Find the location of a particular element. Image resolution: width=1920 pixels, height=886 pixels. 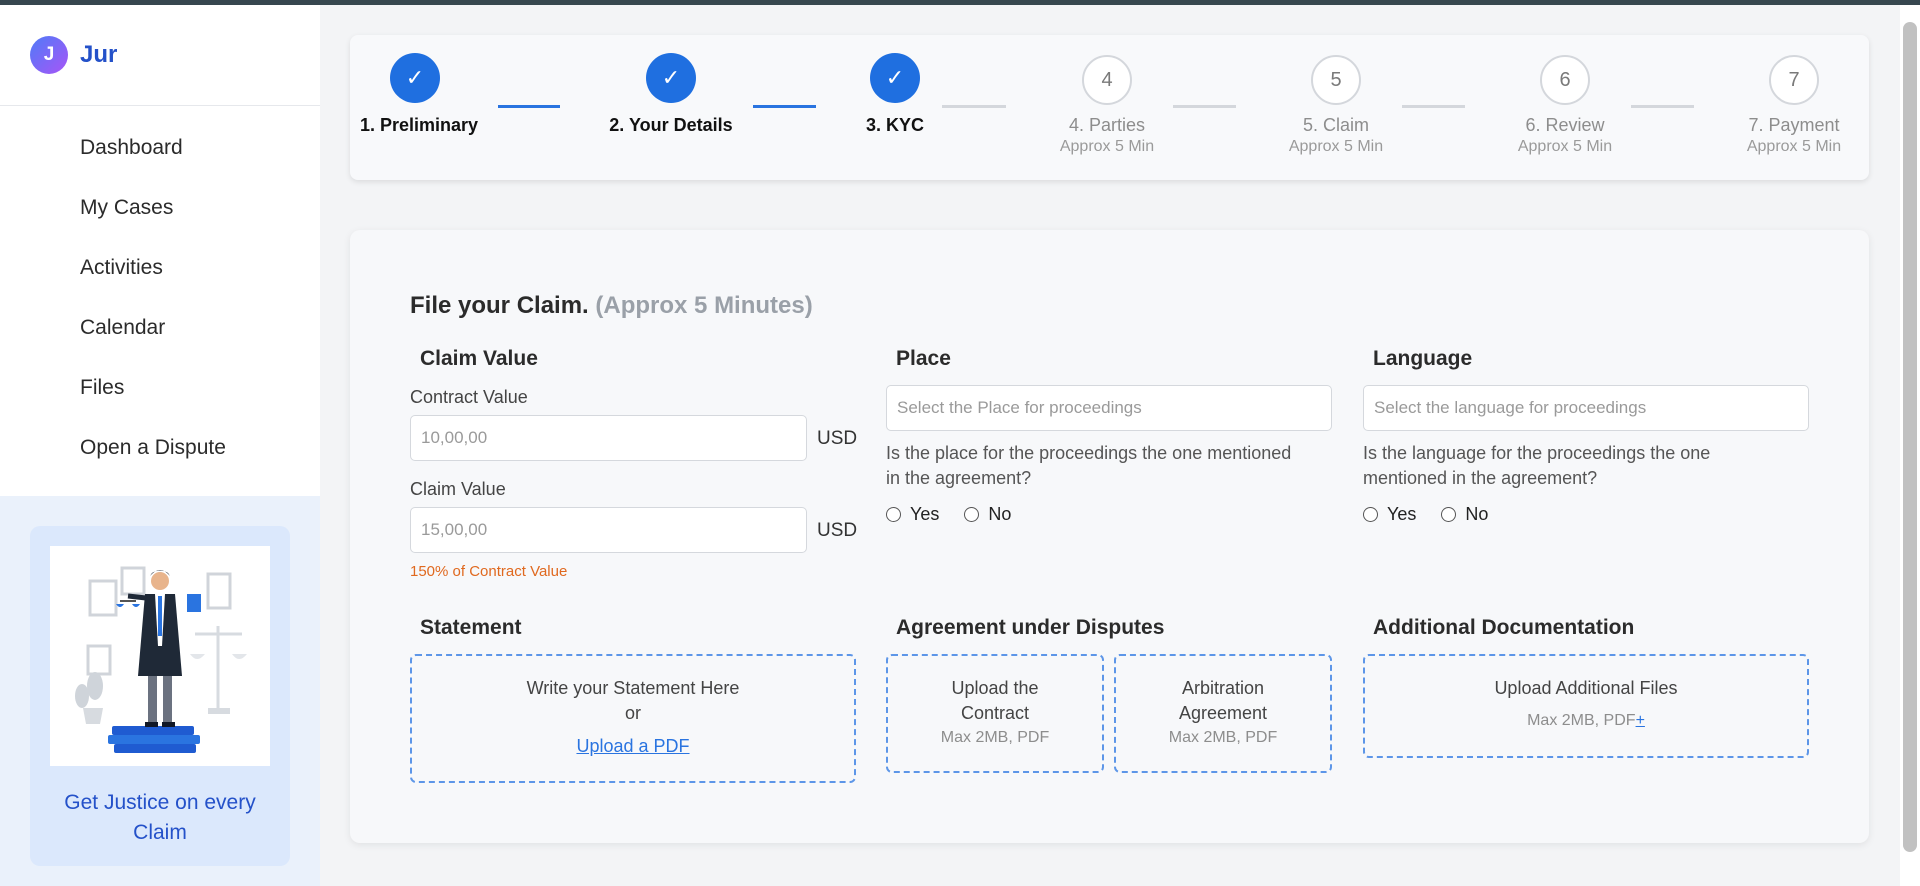

place-no-radio is located at coordinates (972, 514).